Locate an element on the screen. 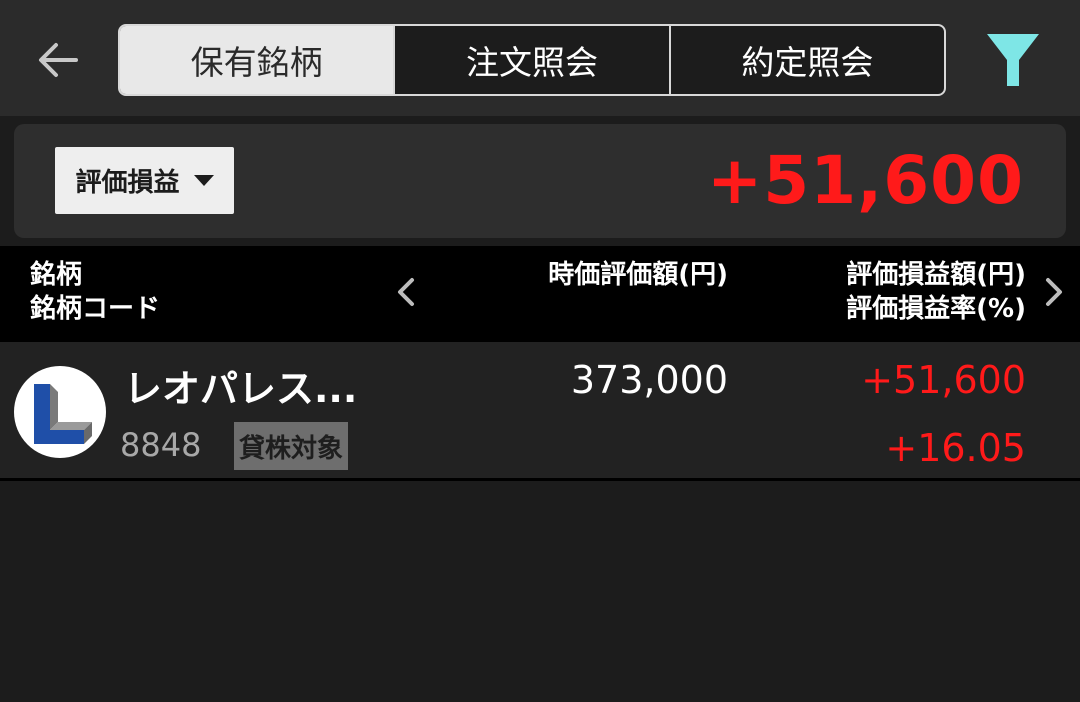  tab-holdings: 保有銘柄 is located at coordinates (257, 60).